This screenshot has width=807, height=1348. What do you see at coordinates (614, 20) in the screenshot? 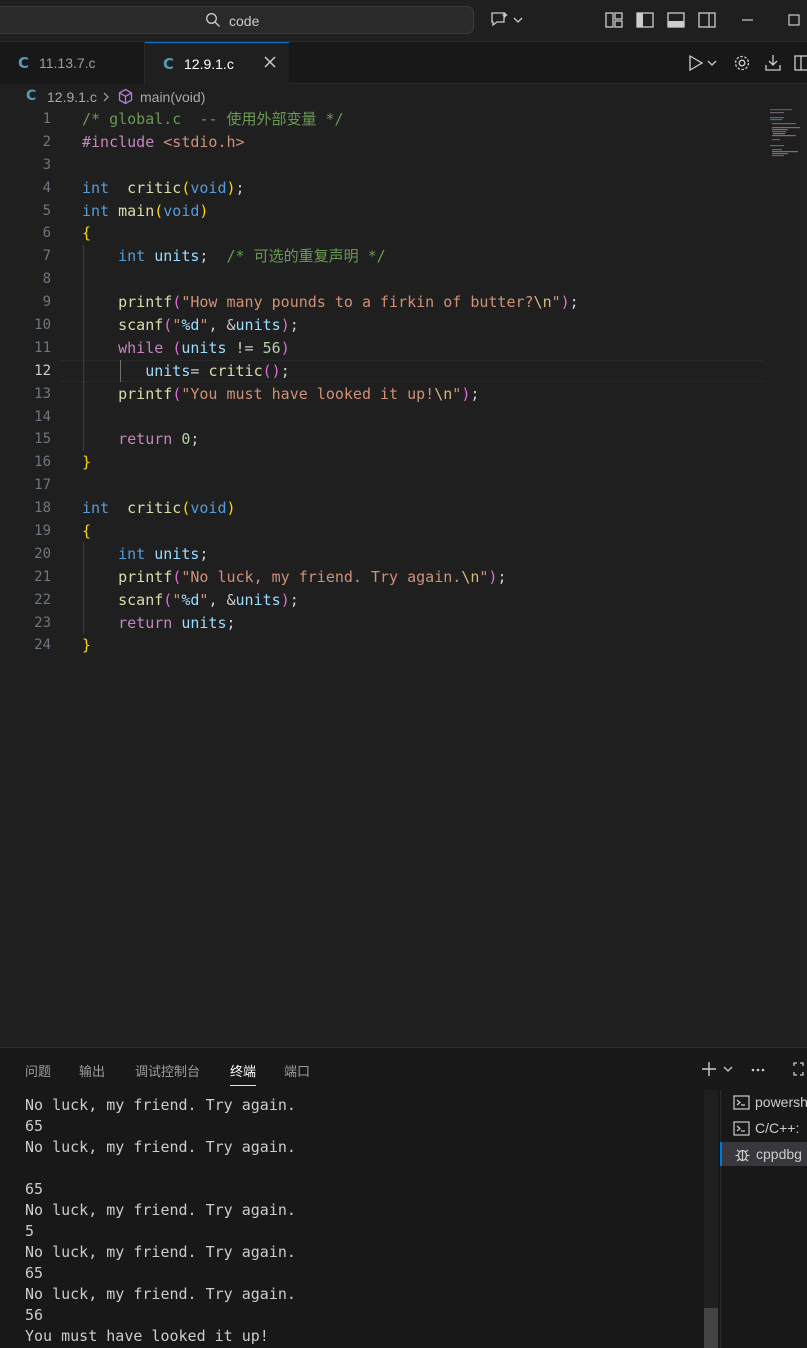
I see `customize-layout-icon` at bounding box center [614, 20].